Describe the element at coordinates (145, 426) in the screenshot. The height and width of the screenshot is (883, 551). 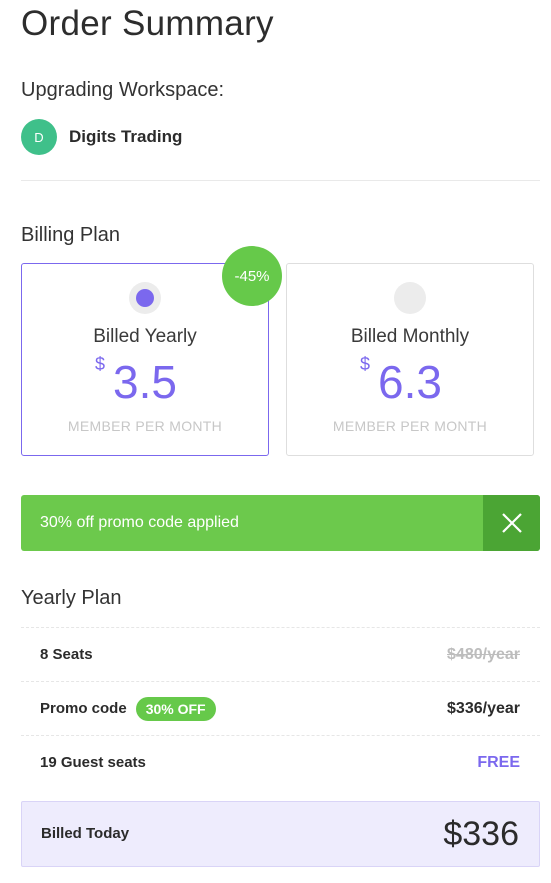
I see `plan-yearly-per-label: MEMBER PER MONTH` at that location.